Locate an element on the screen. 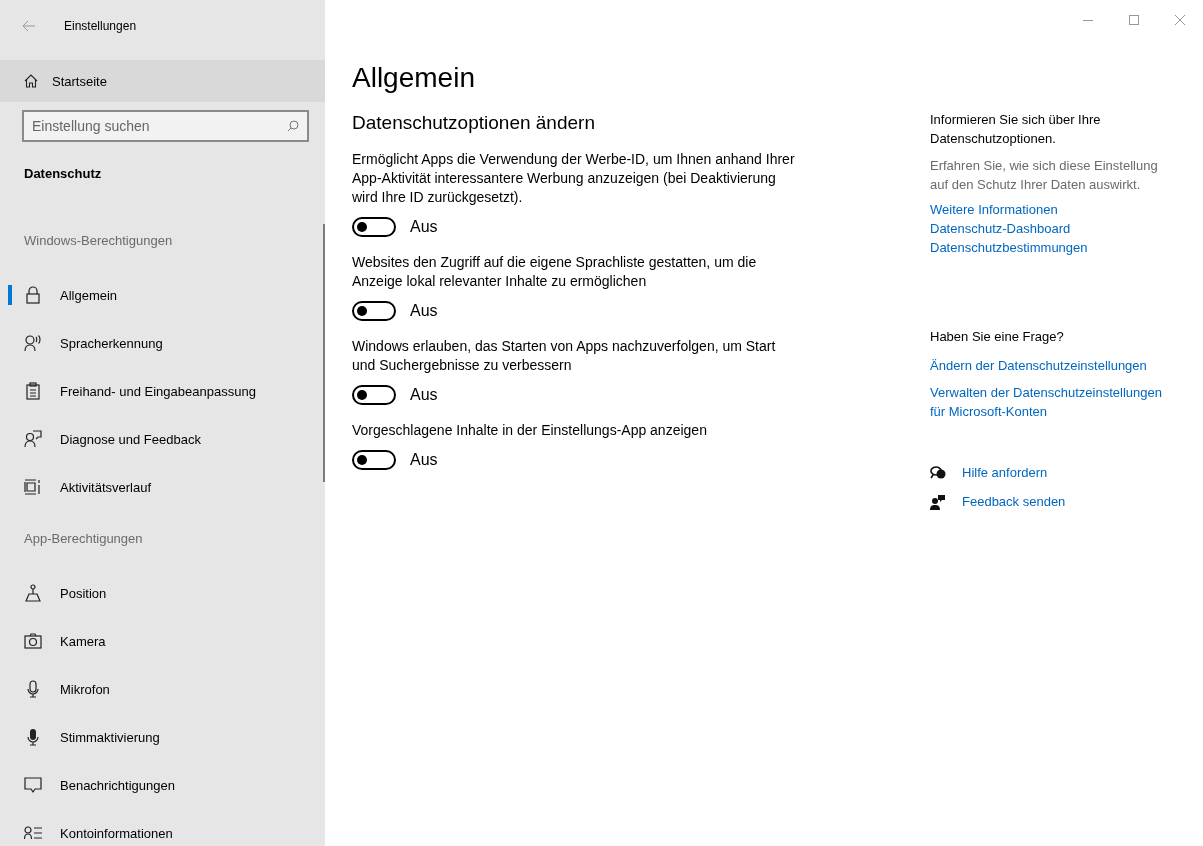 This screenshot has height=846, width=1203. link: Datenschutzbestimmungen is located at coordinates (1046, 247).